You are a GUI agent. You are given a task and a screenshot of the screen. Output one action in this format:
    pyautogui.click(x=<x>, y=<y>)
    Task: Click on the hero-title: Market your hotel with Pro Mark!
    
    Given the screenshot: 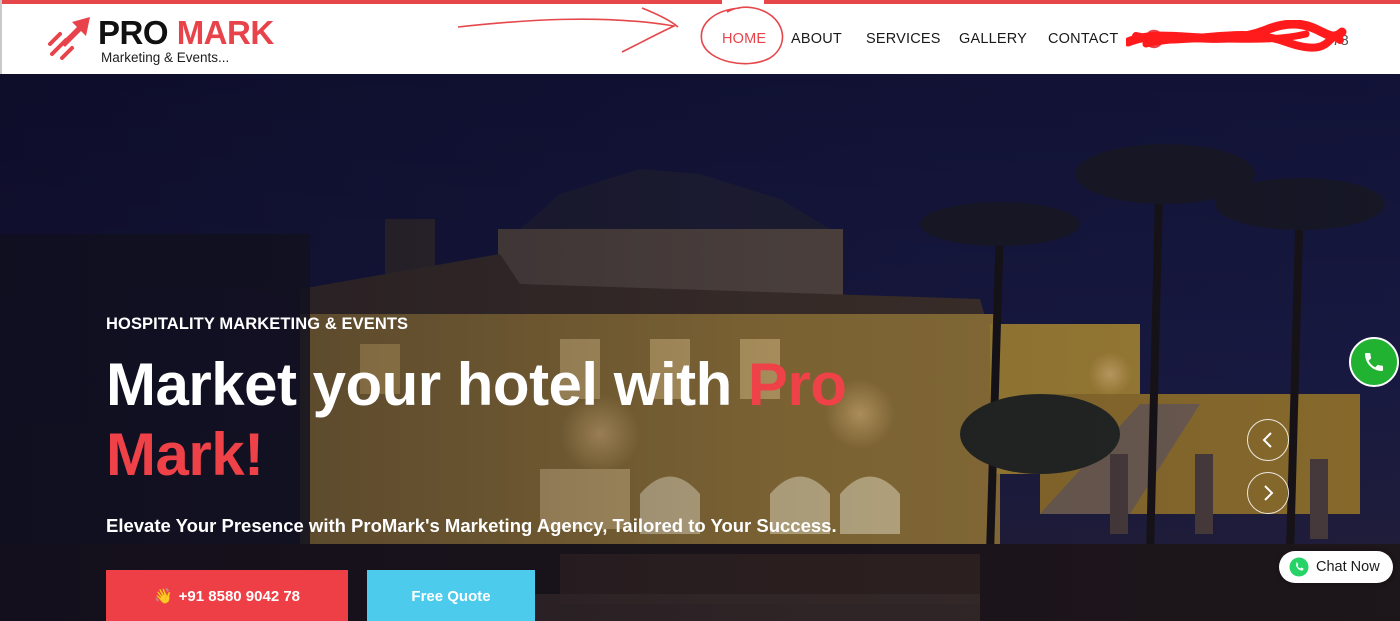 What is the action you would take?
    pyautogui.click(x=486, y=420)
    